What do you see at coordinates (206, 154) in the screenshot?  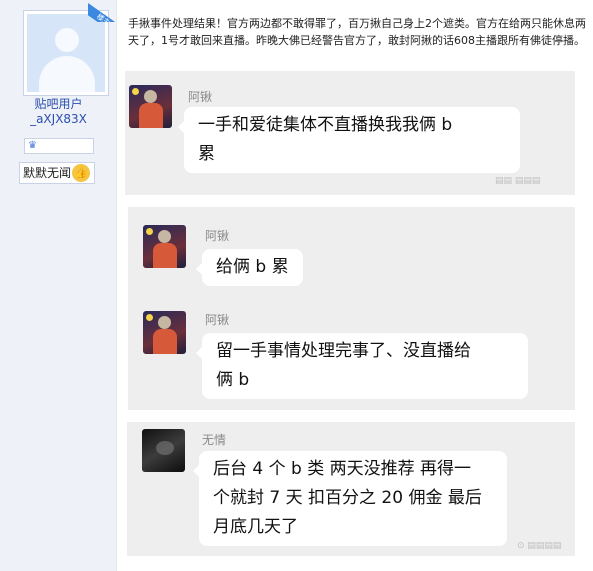 I see `message-line: 累` at bounding box center [206, 154].